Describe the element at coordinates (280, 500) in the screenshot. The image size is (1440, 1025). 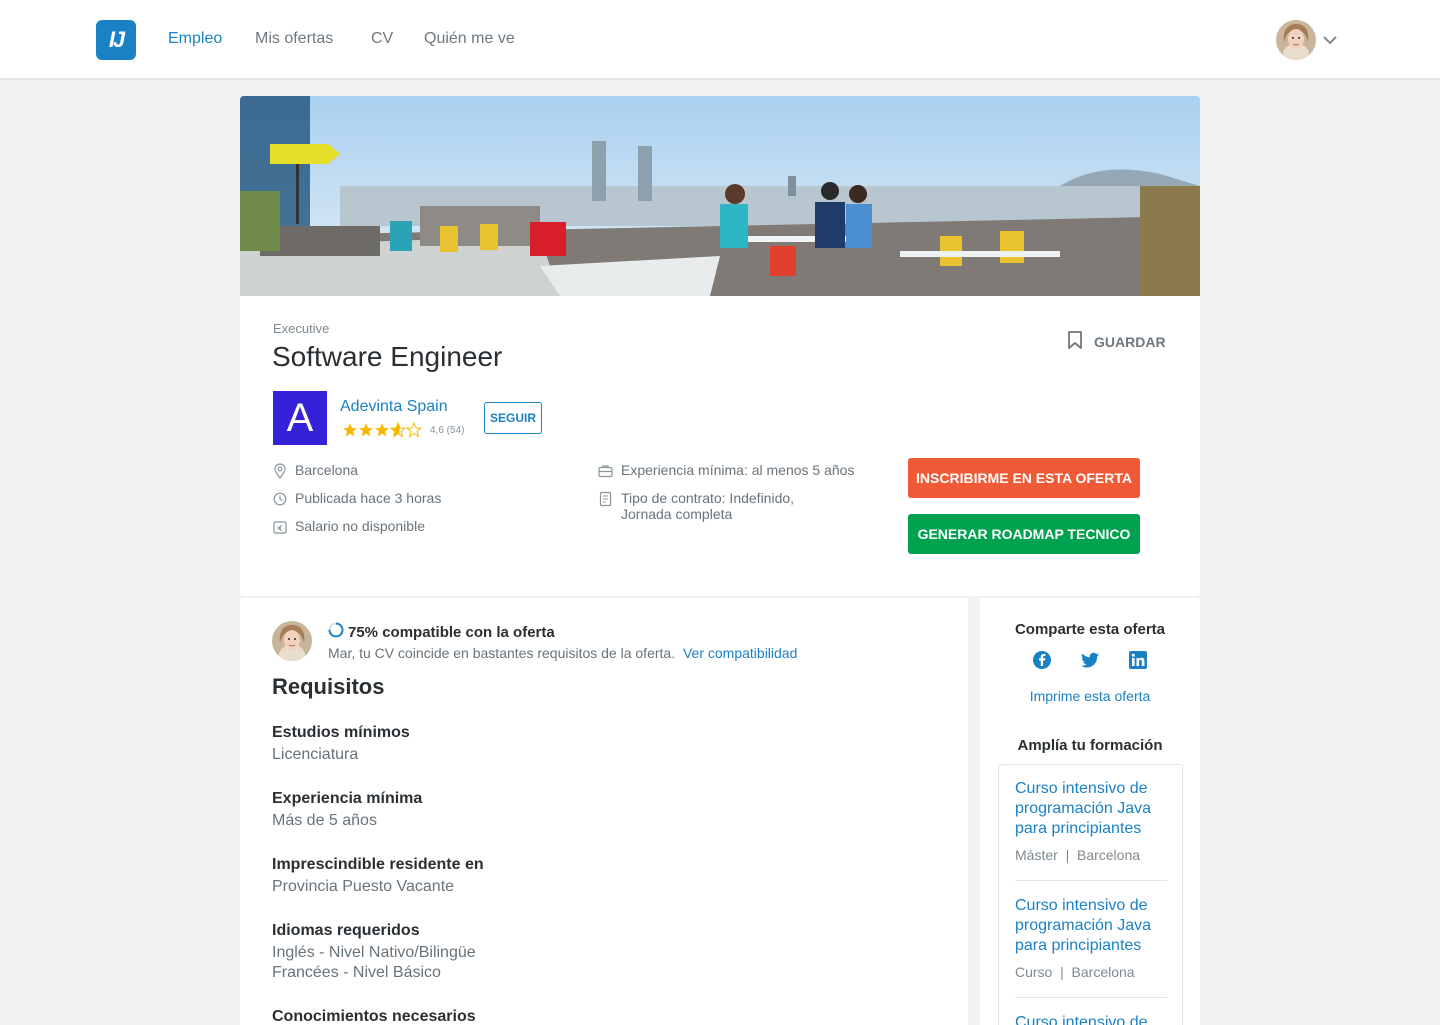
I see `clock-icon` at that location.